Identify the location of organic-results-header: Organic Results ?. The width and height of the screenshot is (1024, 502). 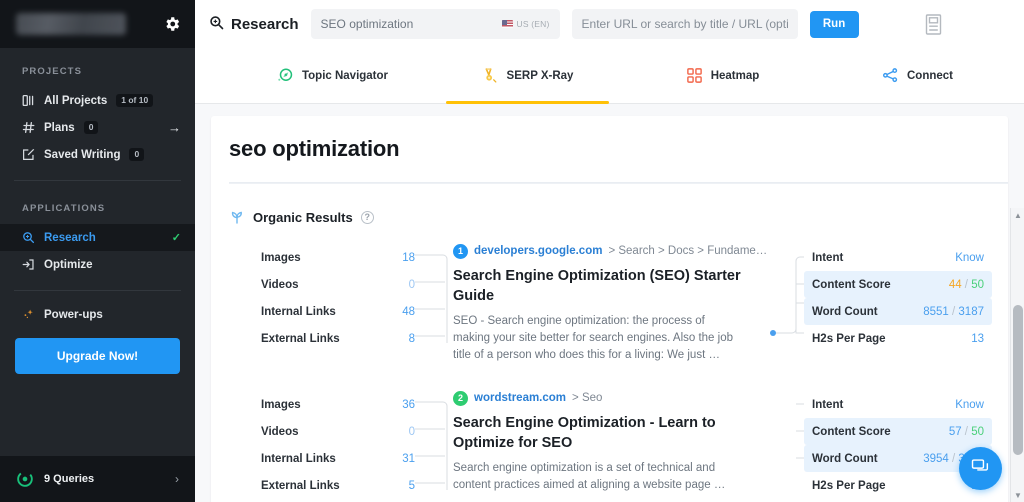
(609, 204).